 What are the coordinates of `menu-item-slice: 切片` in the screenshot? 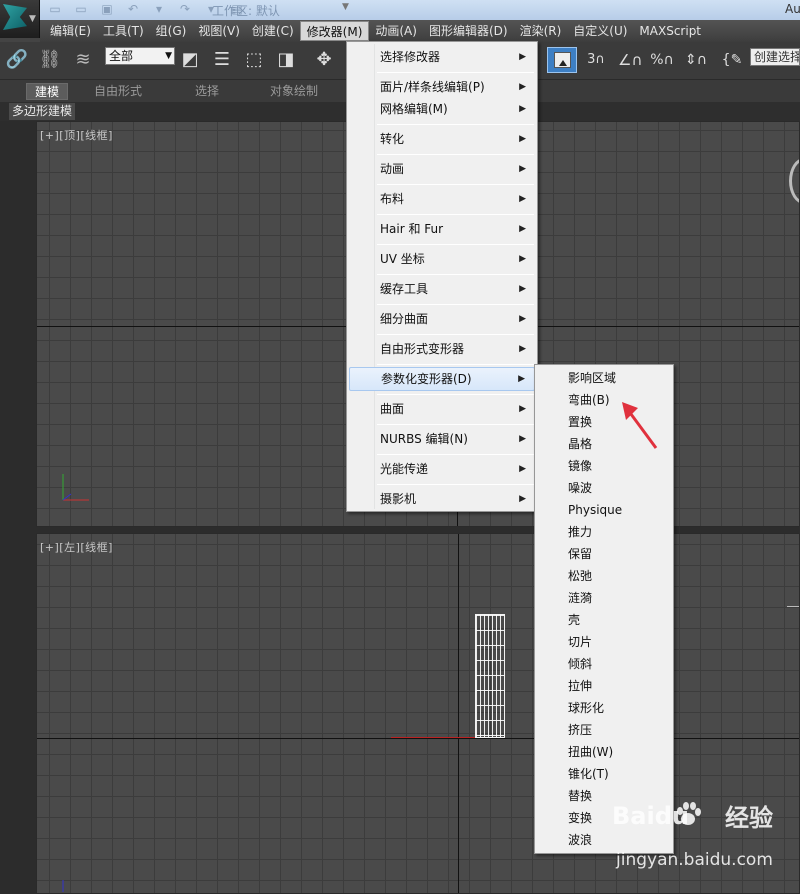 It's located at (604, 642).